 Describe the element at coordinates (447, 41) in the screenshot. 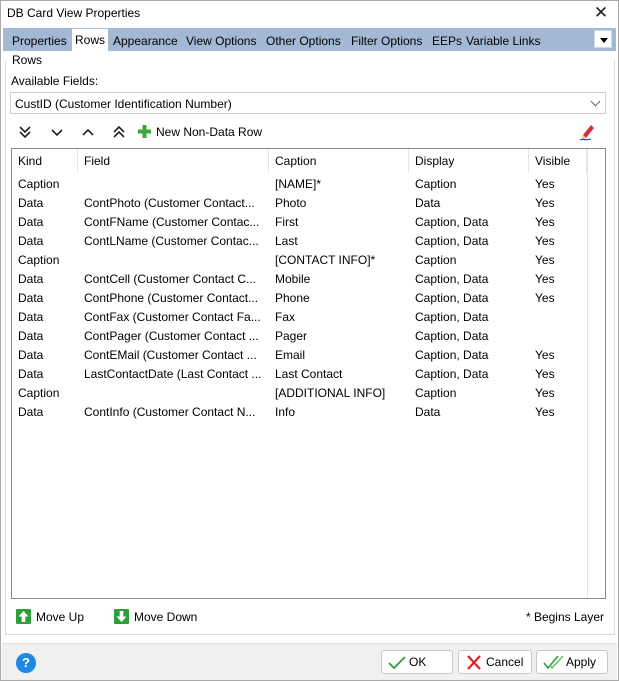

I see `tab-eeps: EEPs` at that location.